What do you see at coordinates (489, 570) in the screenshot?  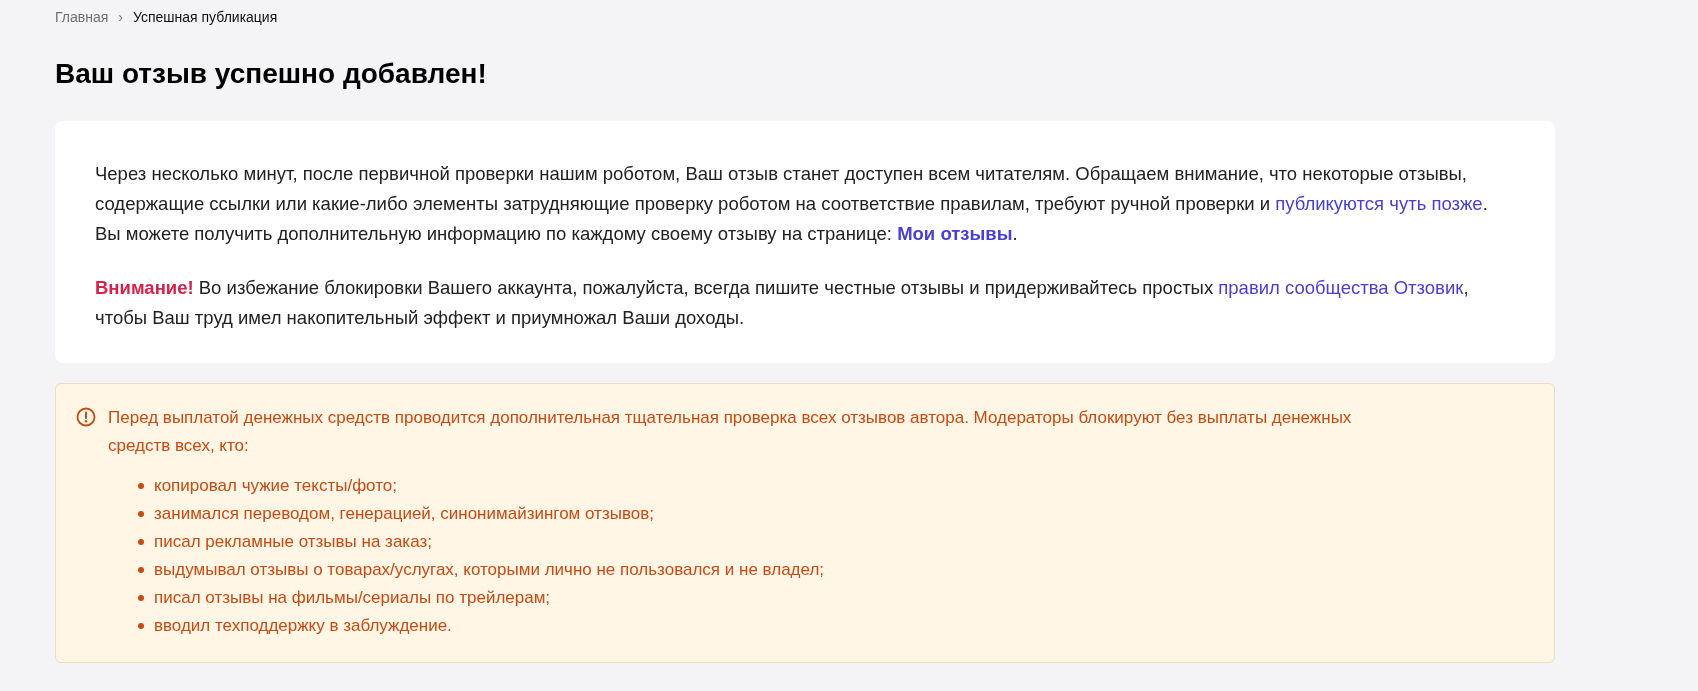 I see `warning-list-item: выдумывал отзывы о товарах/услугах, которыми лично не пользовался и не владел;` at bounding box center [489, 570].